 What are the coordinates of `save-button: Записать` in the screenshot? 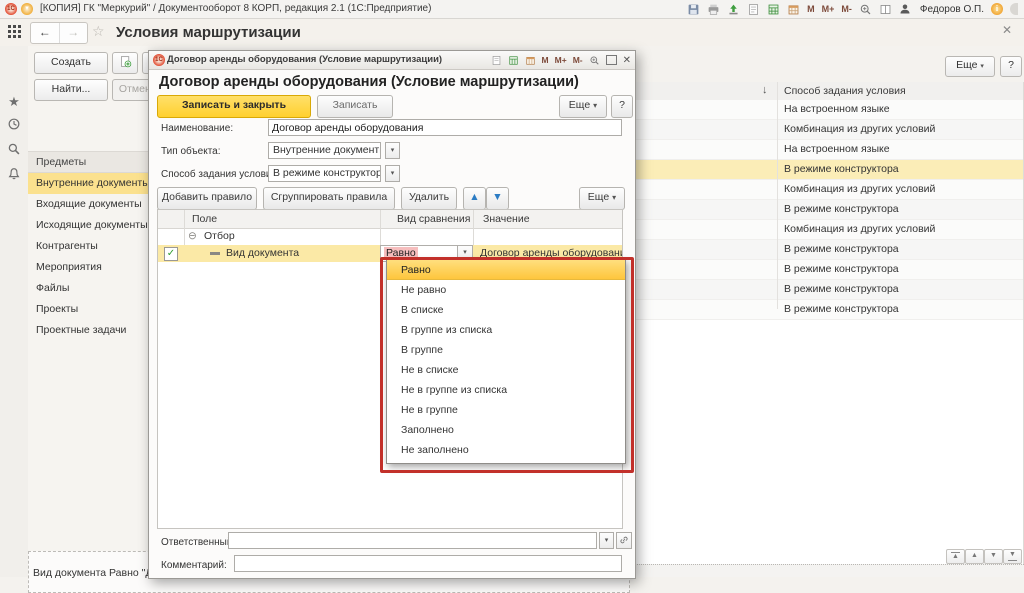 It's located at (355, 106).